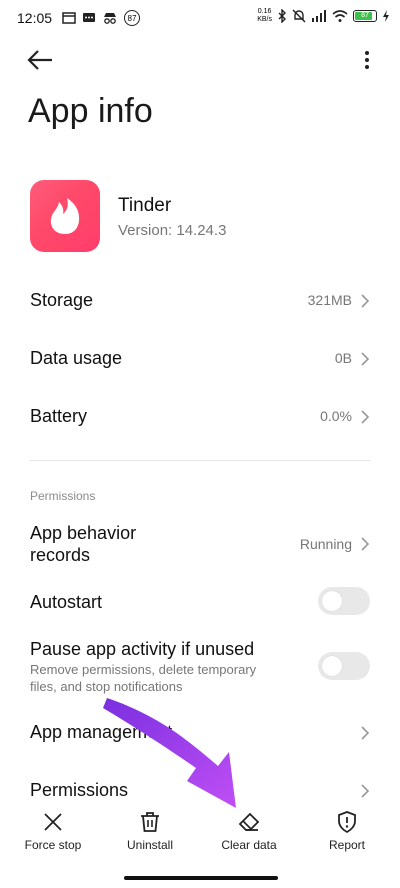 The width and height of the screenshot is (400, 888). Describe the element at coordinates (101, 18) in the screenshot. I see `status-left-icons: 87` at that location.